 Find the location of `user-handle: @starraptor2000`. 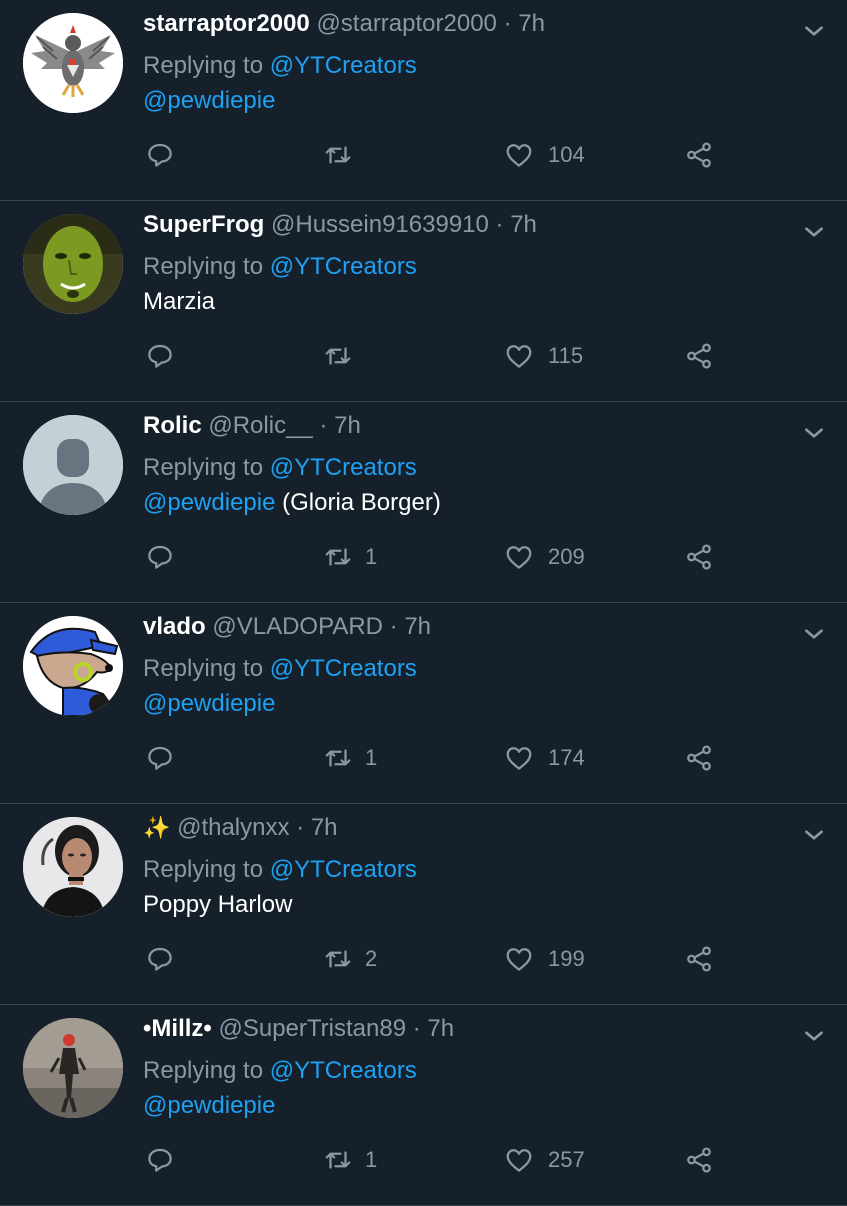

user-handle: @starraptor2000 is located at coordinates (406, 23).